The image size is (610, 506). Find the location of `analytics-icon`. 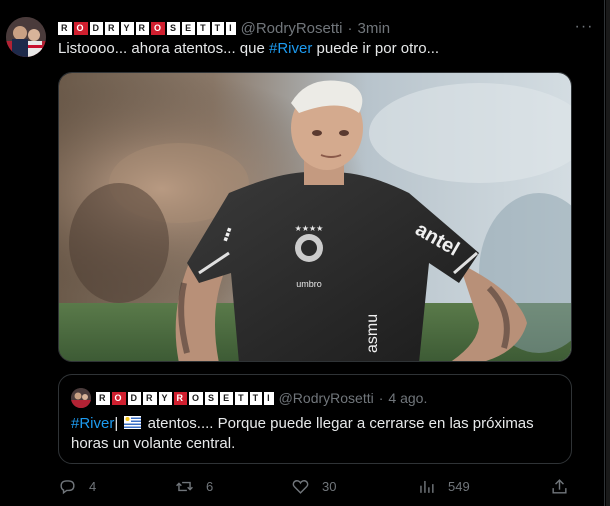

analytics-icon is located at coordinates (427, 486).